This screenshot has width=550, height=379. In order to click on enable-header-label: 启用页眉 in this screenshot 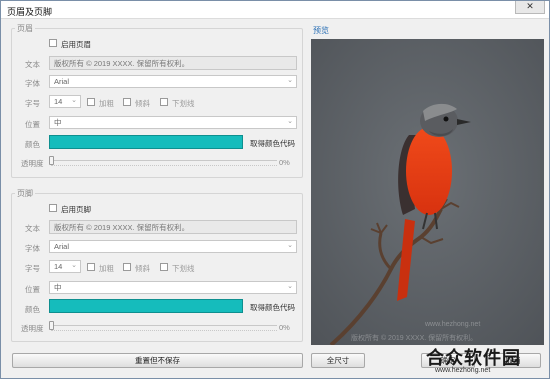, I will do `click(76, 44)`.